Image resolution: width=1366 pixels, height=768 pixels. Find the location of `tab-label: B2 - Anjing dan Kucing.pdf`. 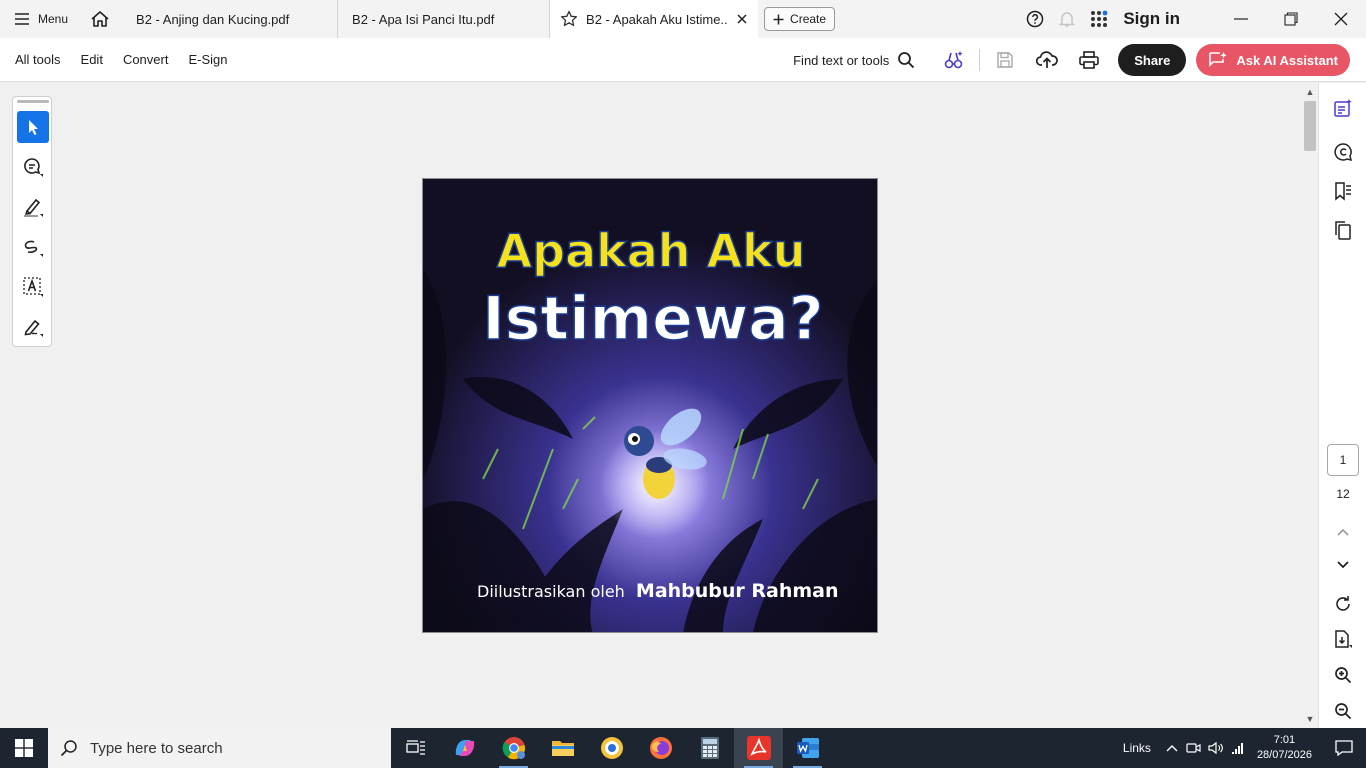

tab-label: B2 - Anjing dan Kucing.pdf is located at coordinates (213, 19).